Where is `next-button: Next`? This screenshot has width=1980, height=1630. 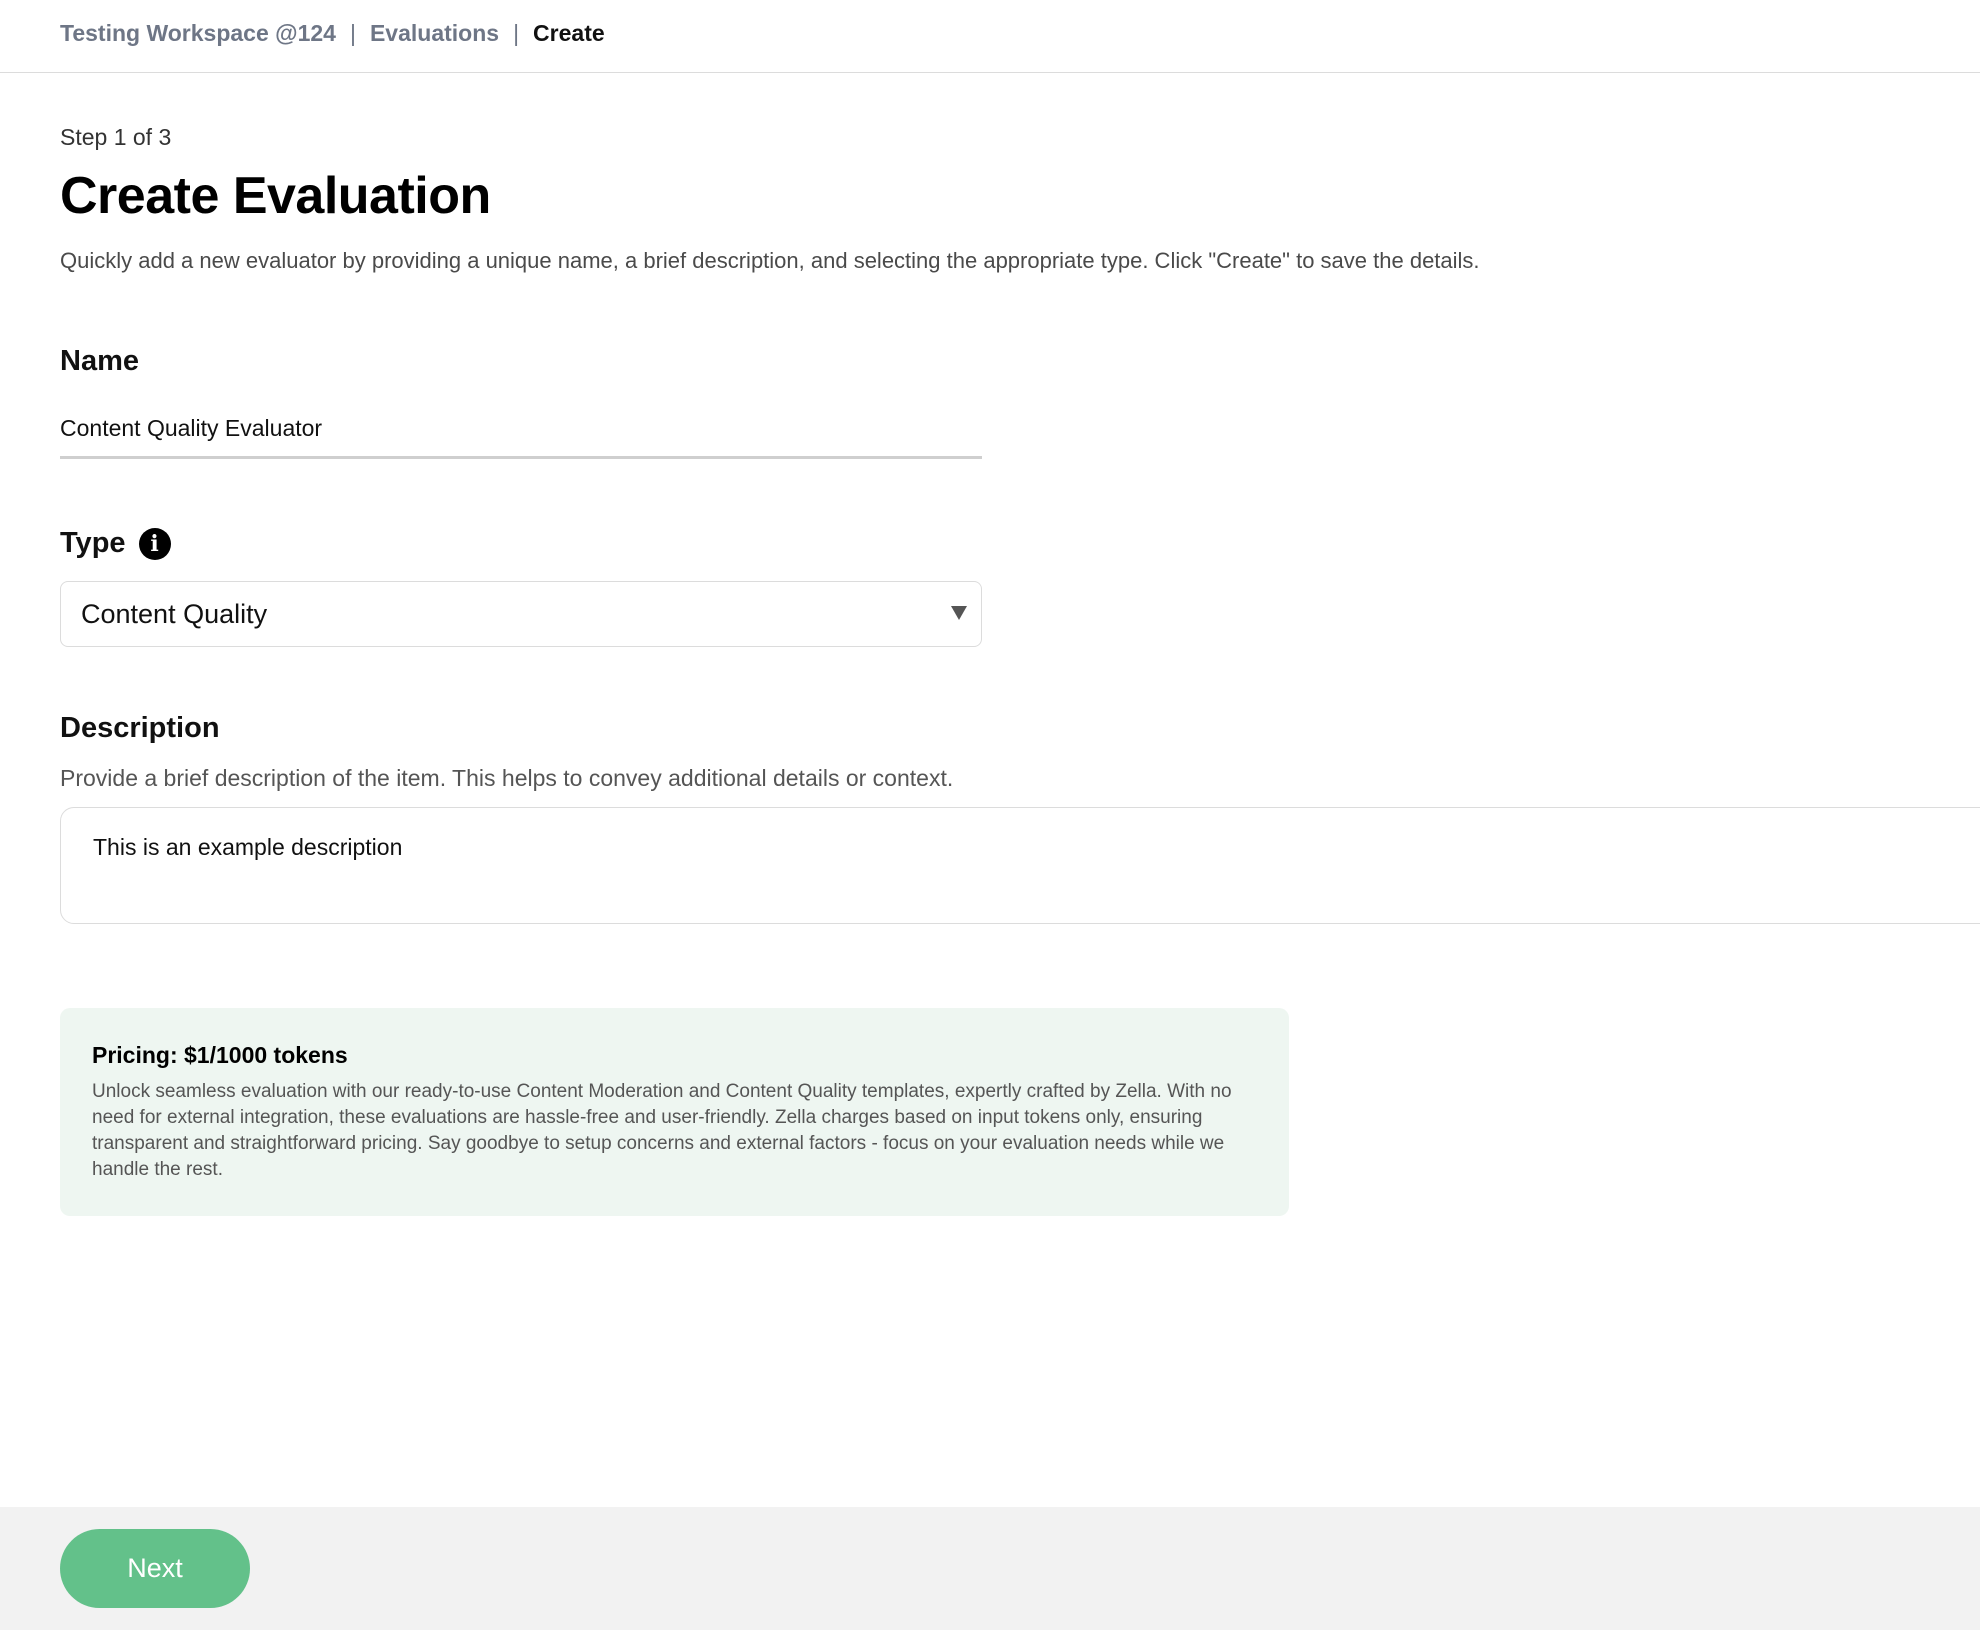
next-button: Next is located at coordinates (155, 1568).